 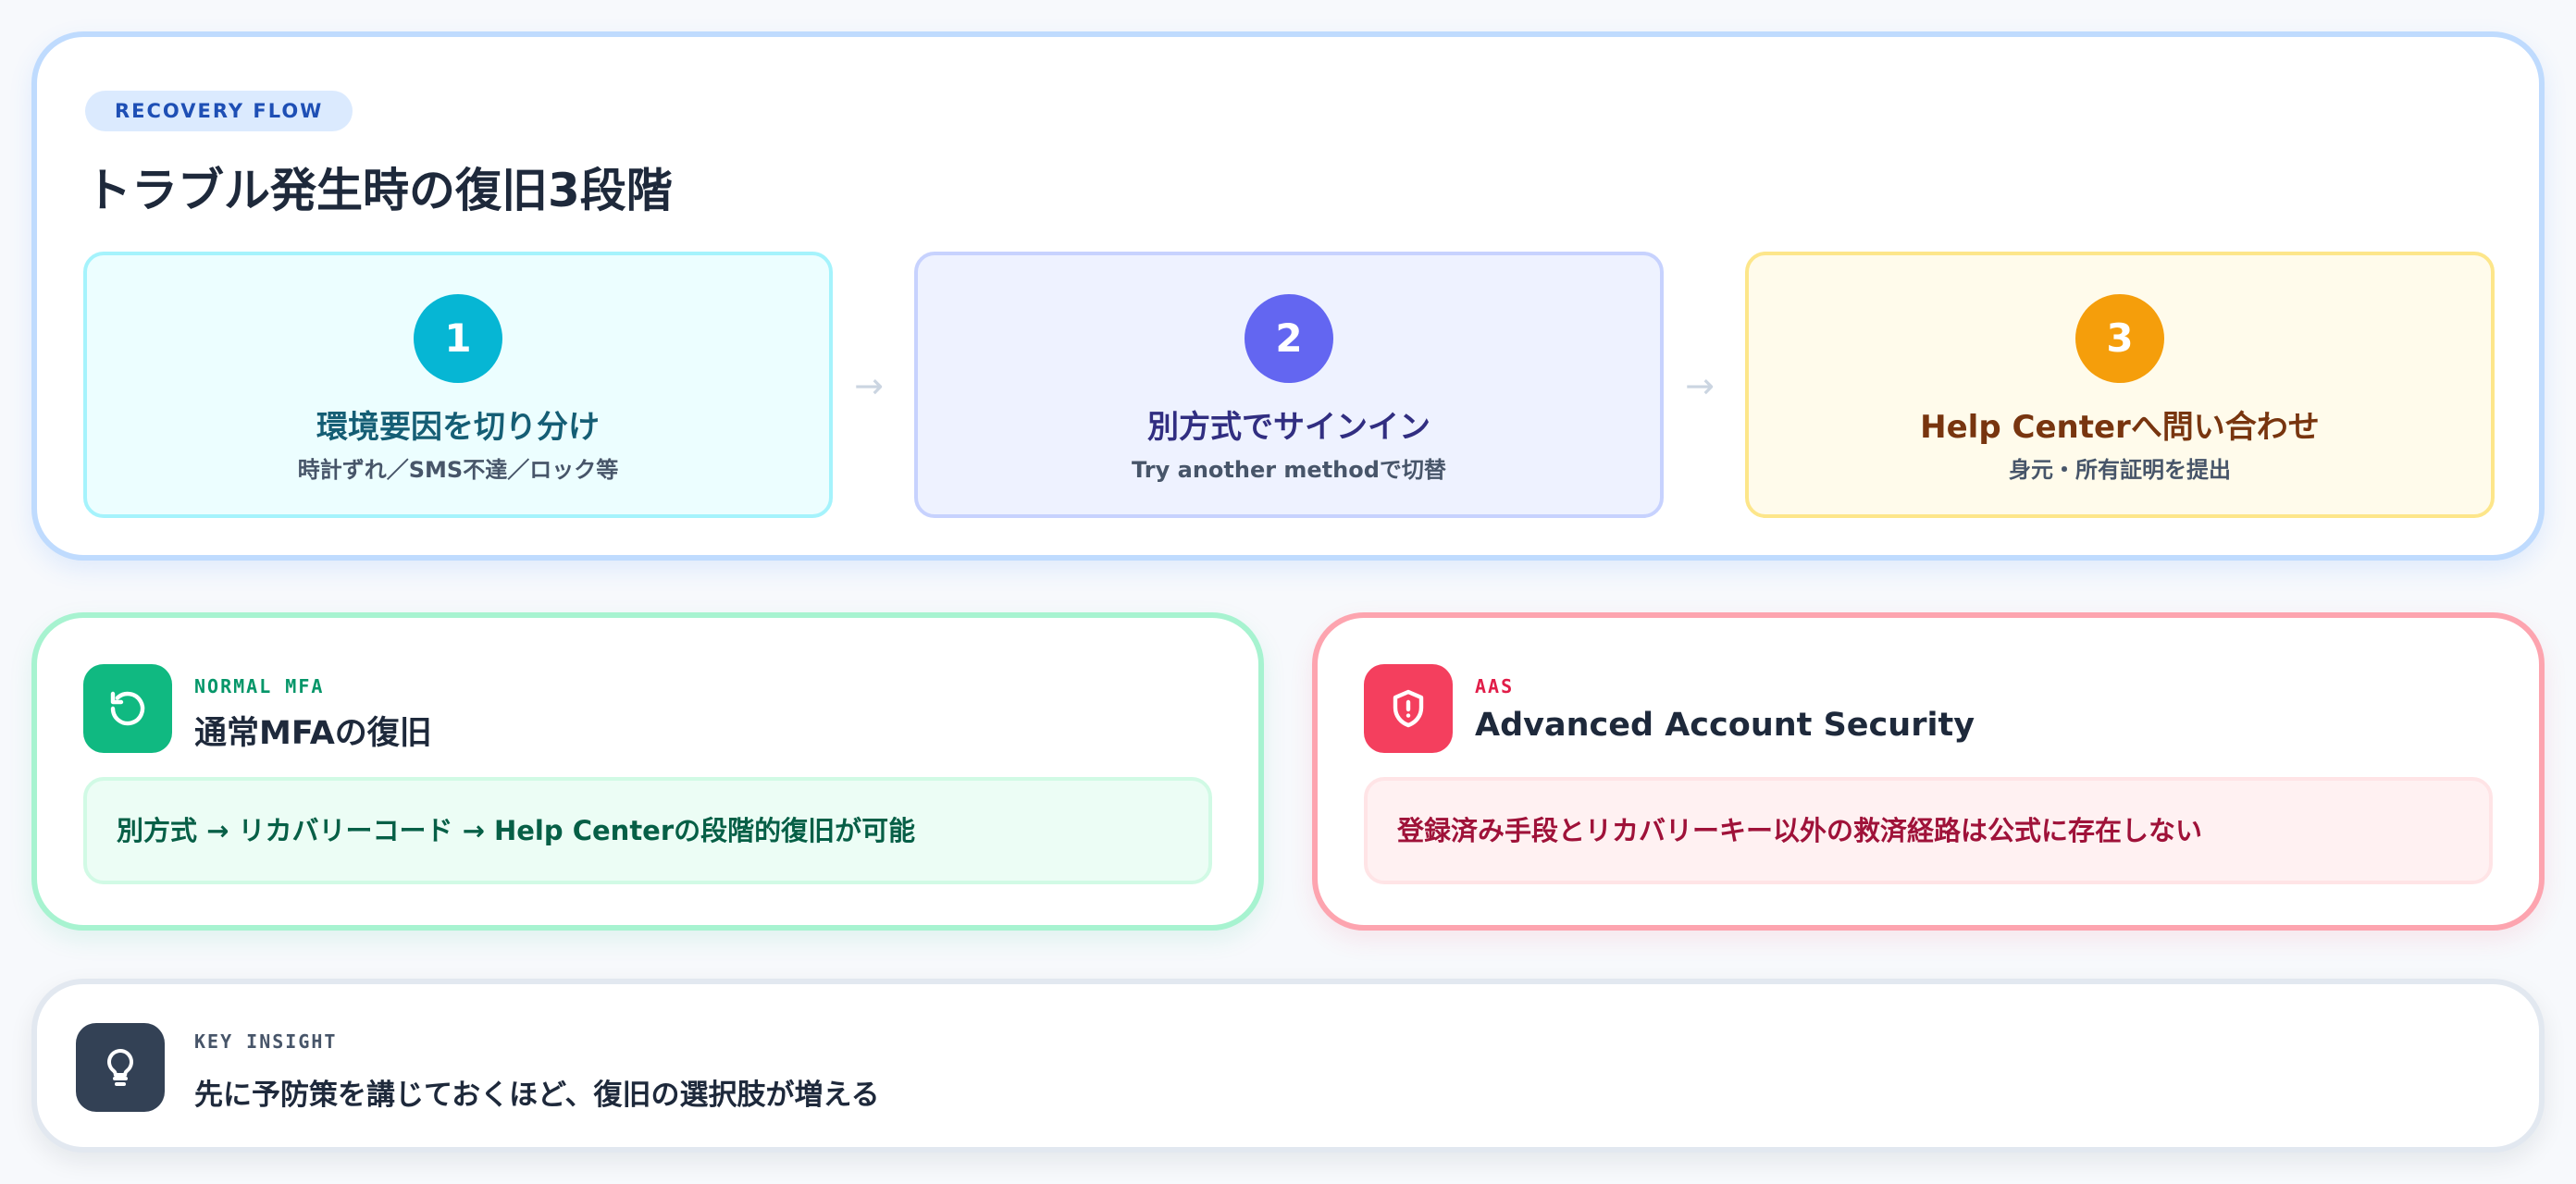 What do you see at coordinates (260, 686) in the screenshot?
I see `normal-mfa-eyebrow: NORMAL MFA` at bounding box center [260, 686].